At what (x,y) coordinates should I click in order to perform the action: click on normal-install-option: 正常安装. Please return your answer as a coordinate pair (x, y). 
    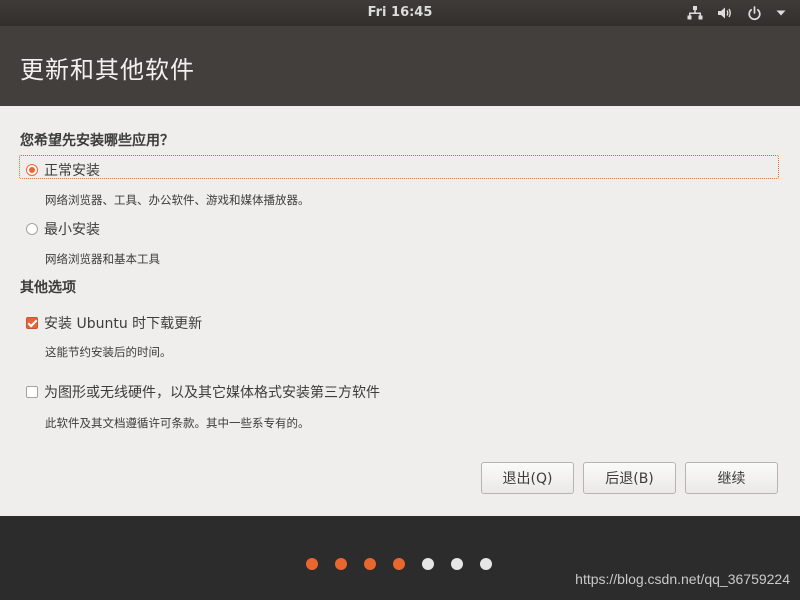
    Looking at the image, I should click on (63, 170).